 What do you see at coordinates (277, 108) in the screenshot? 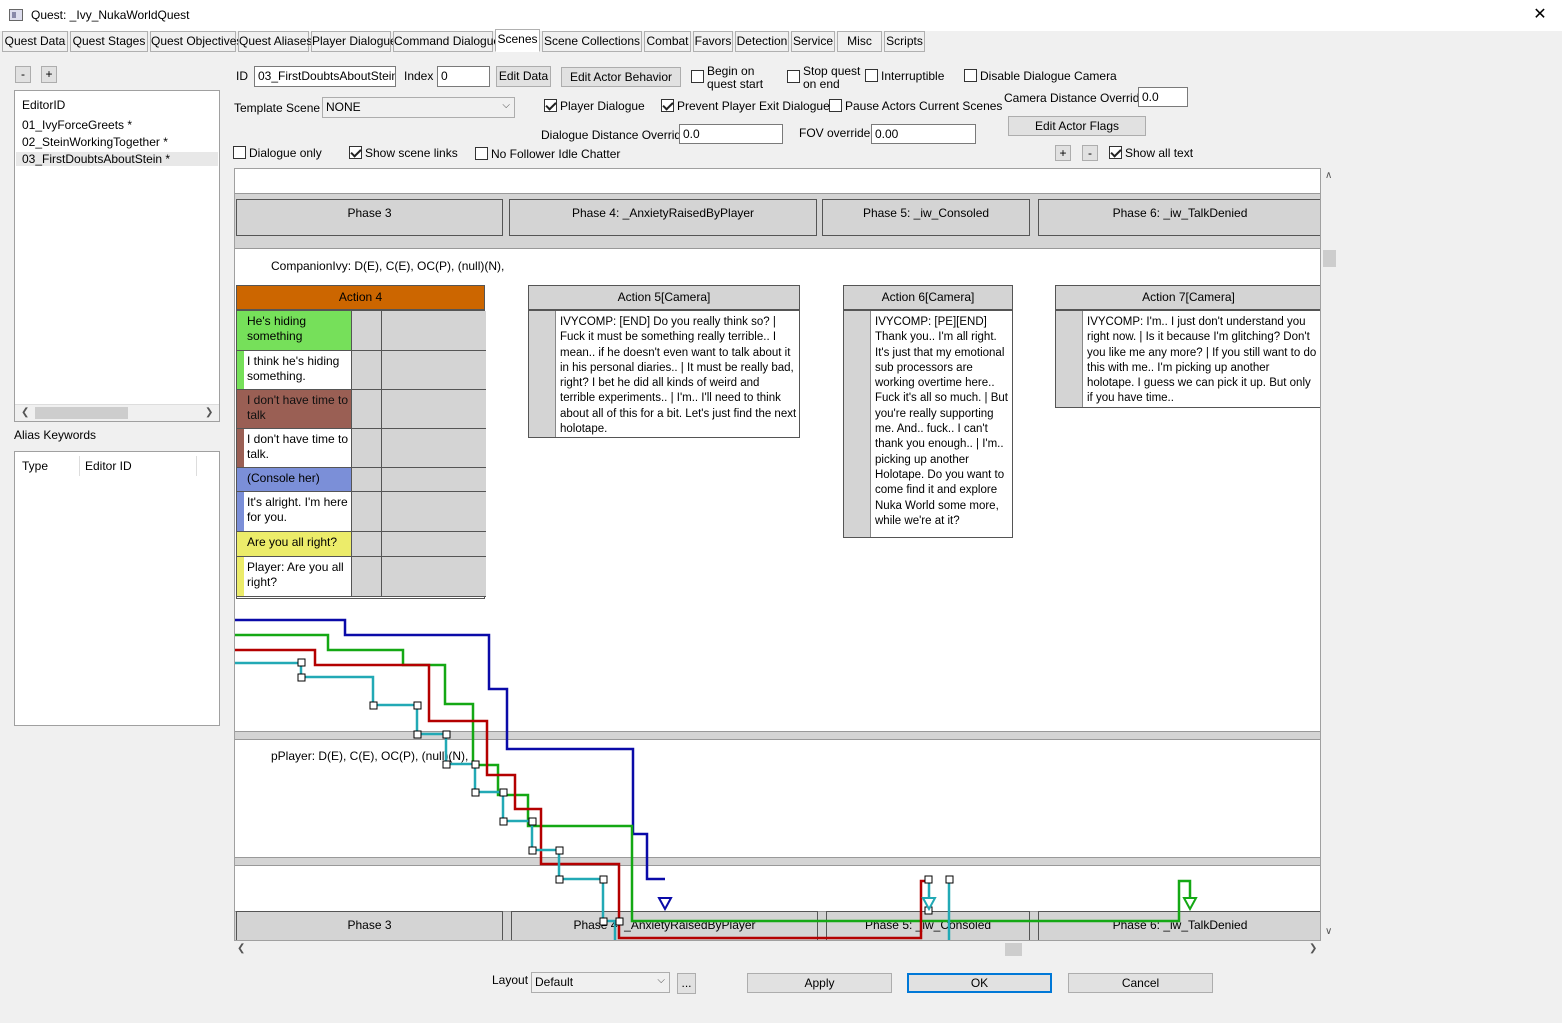
I see `template-scene-label: Template Scene` at bounding box center [277, 108].